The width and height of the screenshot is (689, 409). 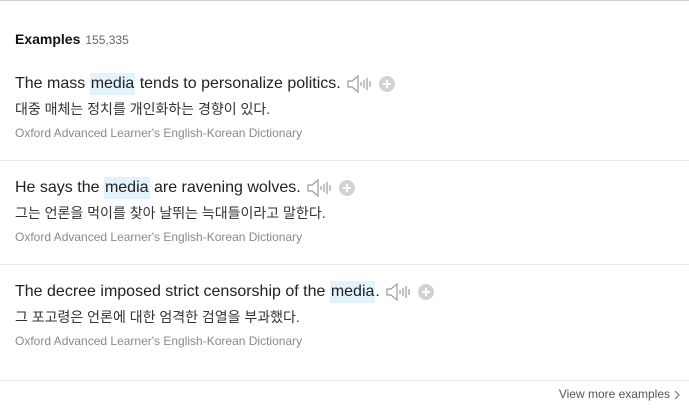 I want to click on sentence-text: are ravening wolves., so click(x=225, y=187).